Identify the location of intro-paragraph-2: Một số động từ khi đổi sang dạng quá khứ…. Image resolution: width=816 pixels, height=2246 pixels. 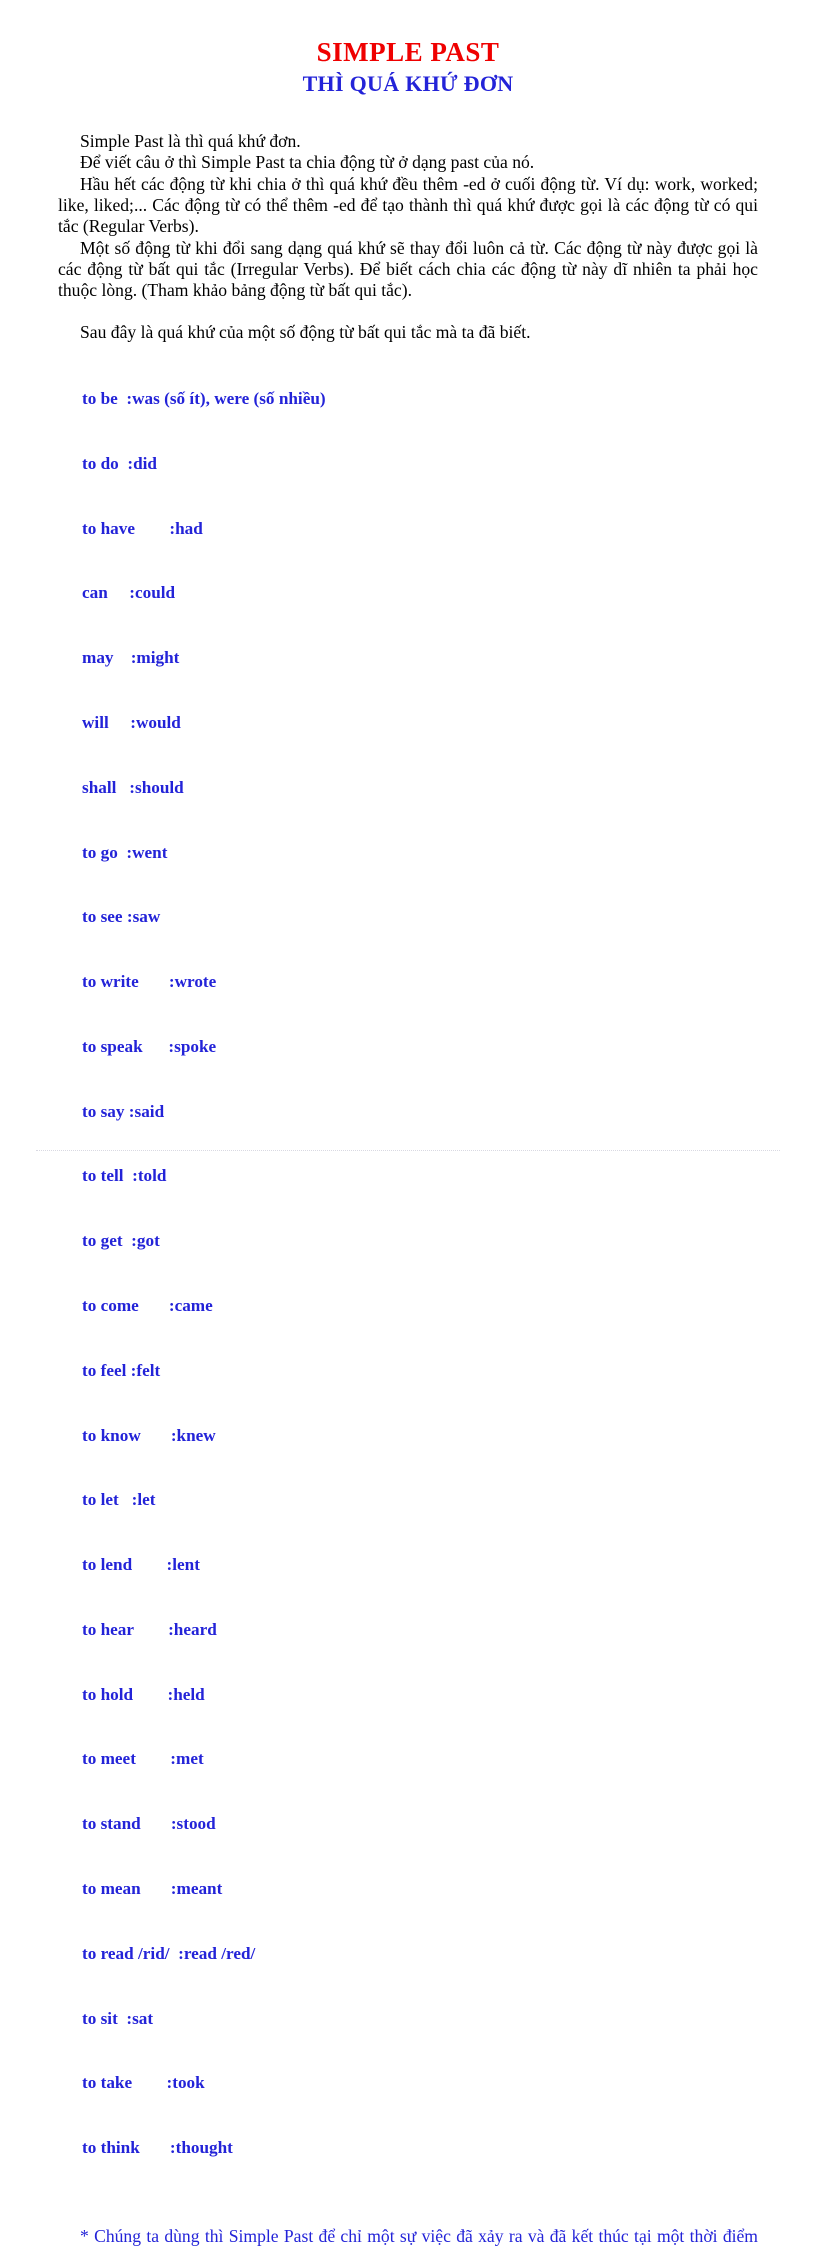
(408, 269).